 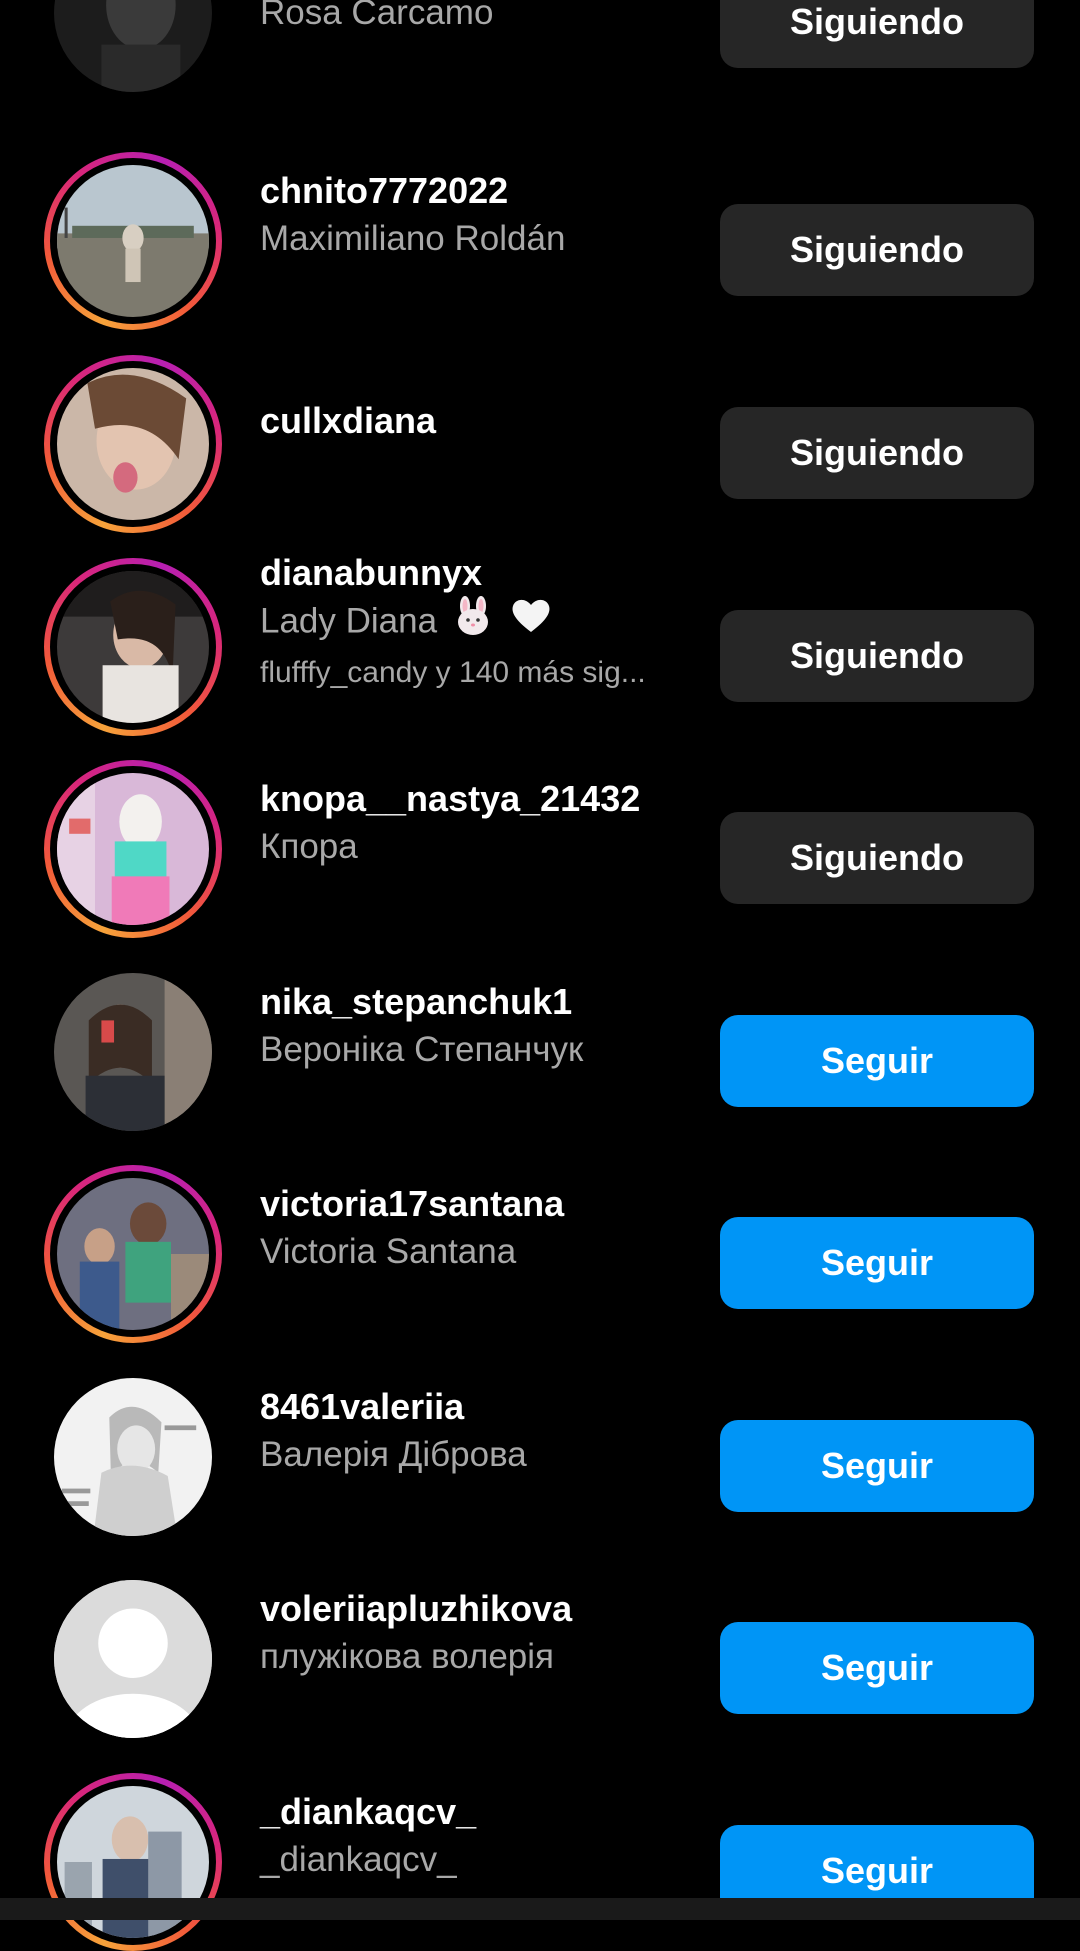 What do you see at coordinates (485, 1812) in the screenshot?
I see `username: _diankaqcv_` at bounding box center [485, 1812].